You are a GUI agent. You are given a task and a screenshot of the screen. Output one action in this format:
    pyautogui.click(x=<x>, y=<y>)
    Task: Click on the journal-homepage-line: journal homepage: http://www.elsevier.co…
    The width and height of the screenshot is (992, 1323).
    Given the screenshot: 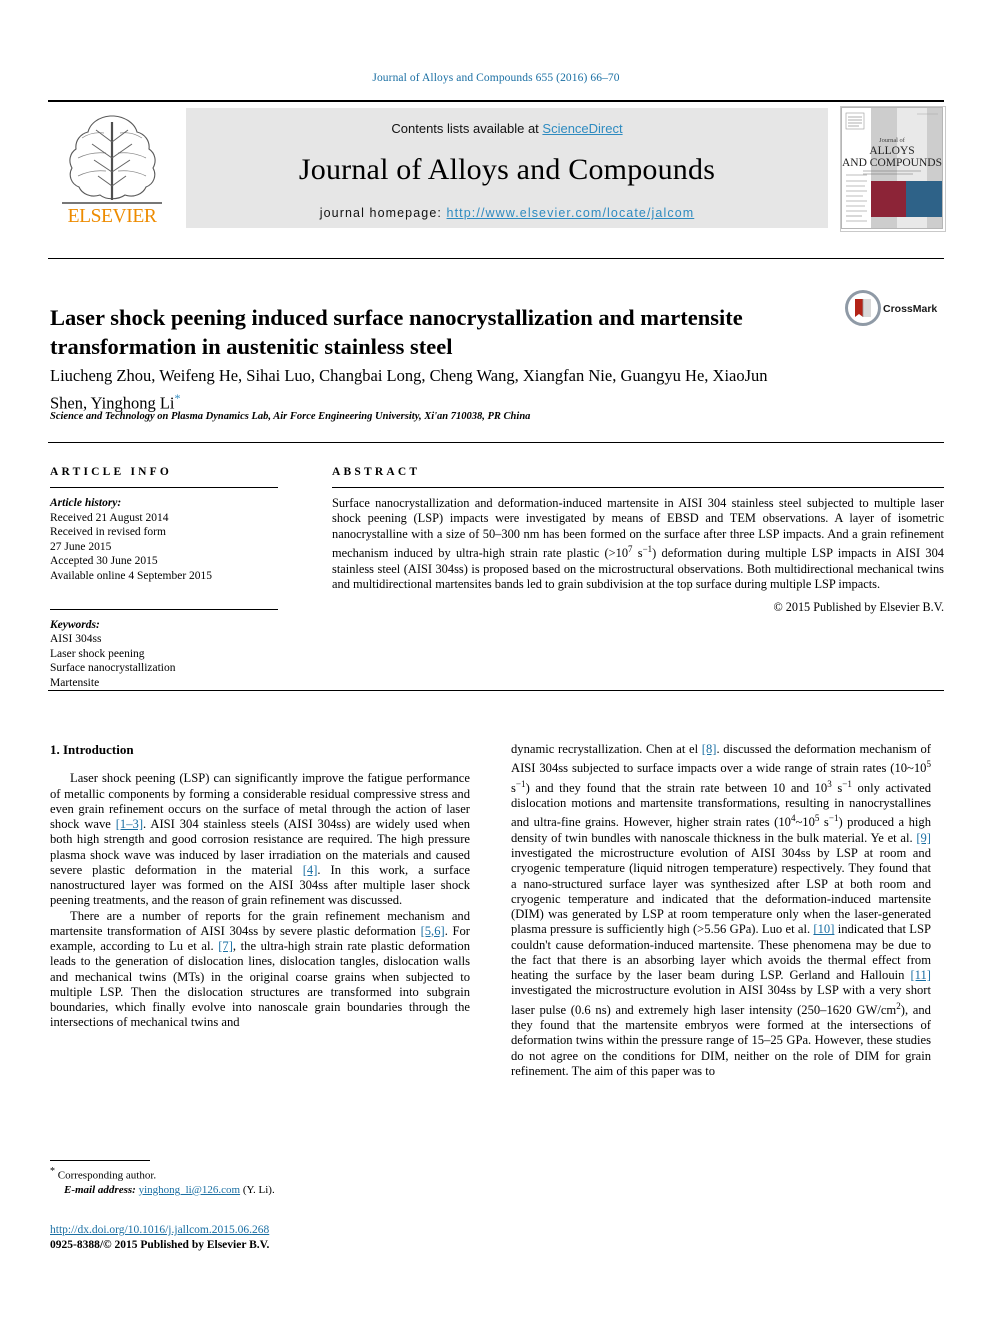 What is the action you would take?
    pyautogui.click(x=507, y=213)
    